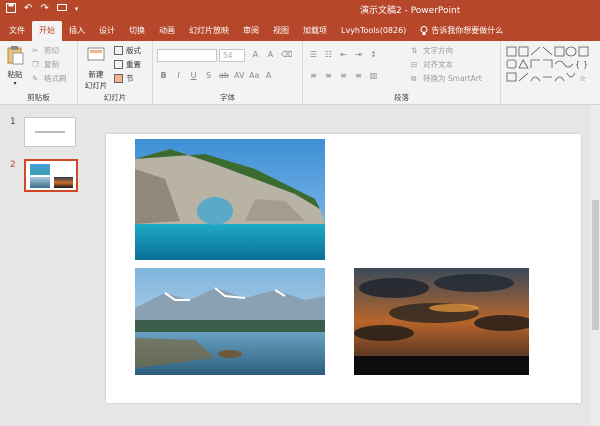 The width and height of the screenshot is (600, 426). I want to click on justify-icon: ≡, so click(358, 75).